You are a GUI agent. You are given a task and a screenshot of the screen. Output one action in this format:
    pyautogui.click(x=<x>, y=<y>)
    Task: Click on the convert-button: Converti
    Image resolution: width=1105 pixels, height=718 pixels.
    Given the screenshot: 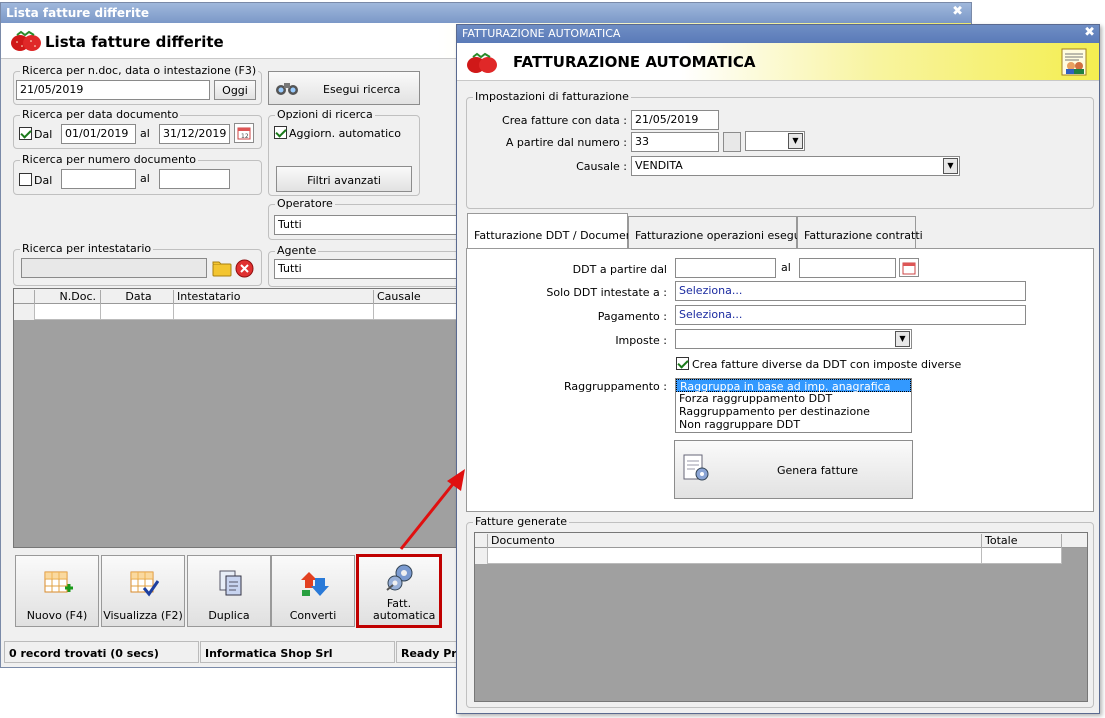 What is the action you would take?
    pyautogui.click(x=313, y=591)
    